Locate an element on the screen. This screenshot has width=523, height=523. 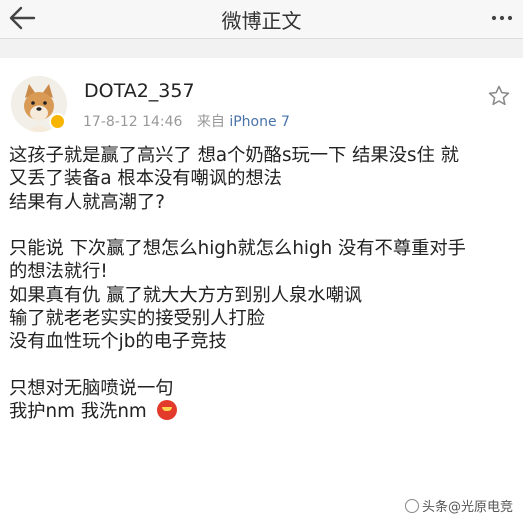
content-line: 这孩子就是赢了高兴了 想a个奶酪s玩一下 结果没s住 就 is located at coordinates (234, 155).